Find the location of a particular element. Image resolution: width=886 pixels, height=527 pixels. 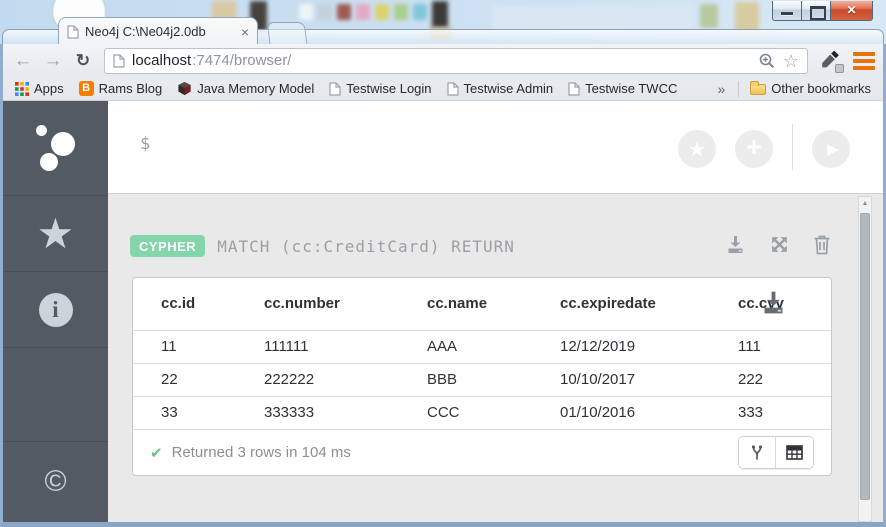

cell: 222 is located at coordinates (770, 379).